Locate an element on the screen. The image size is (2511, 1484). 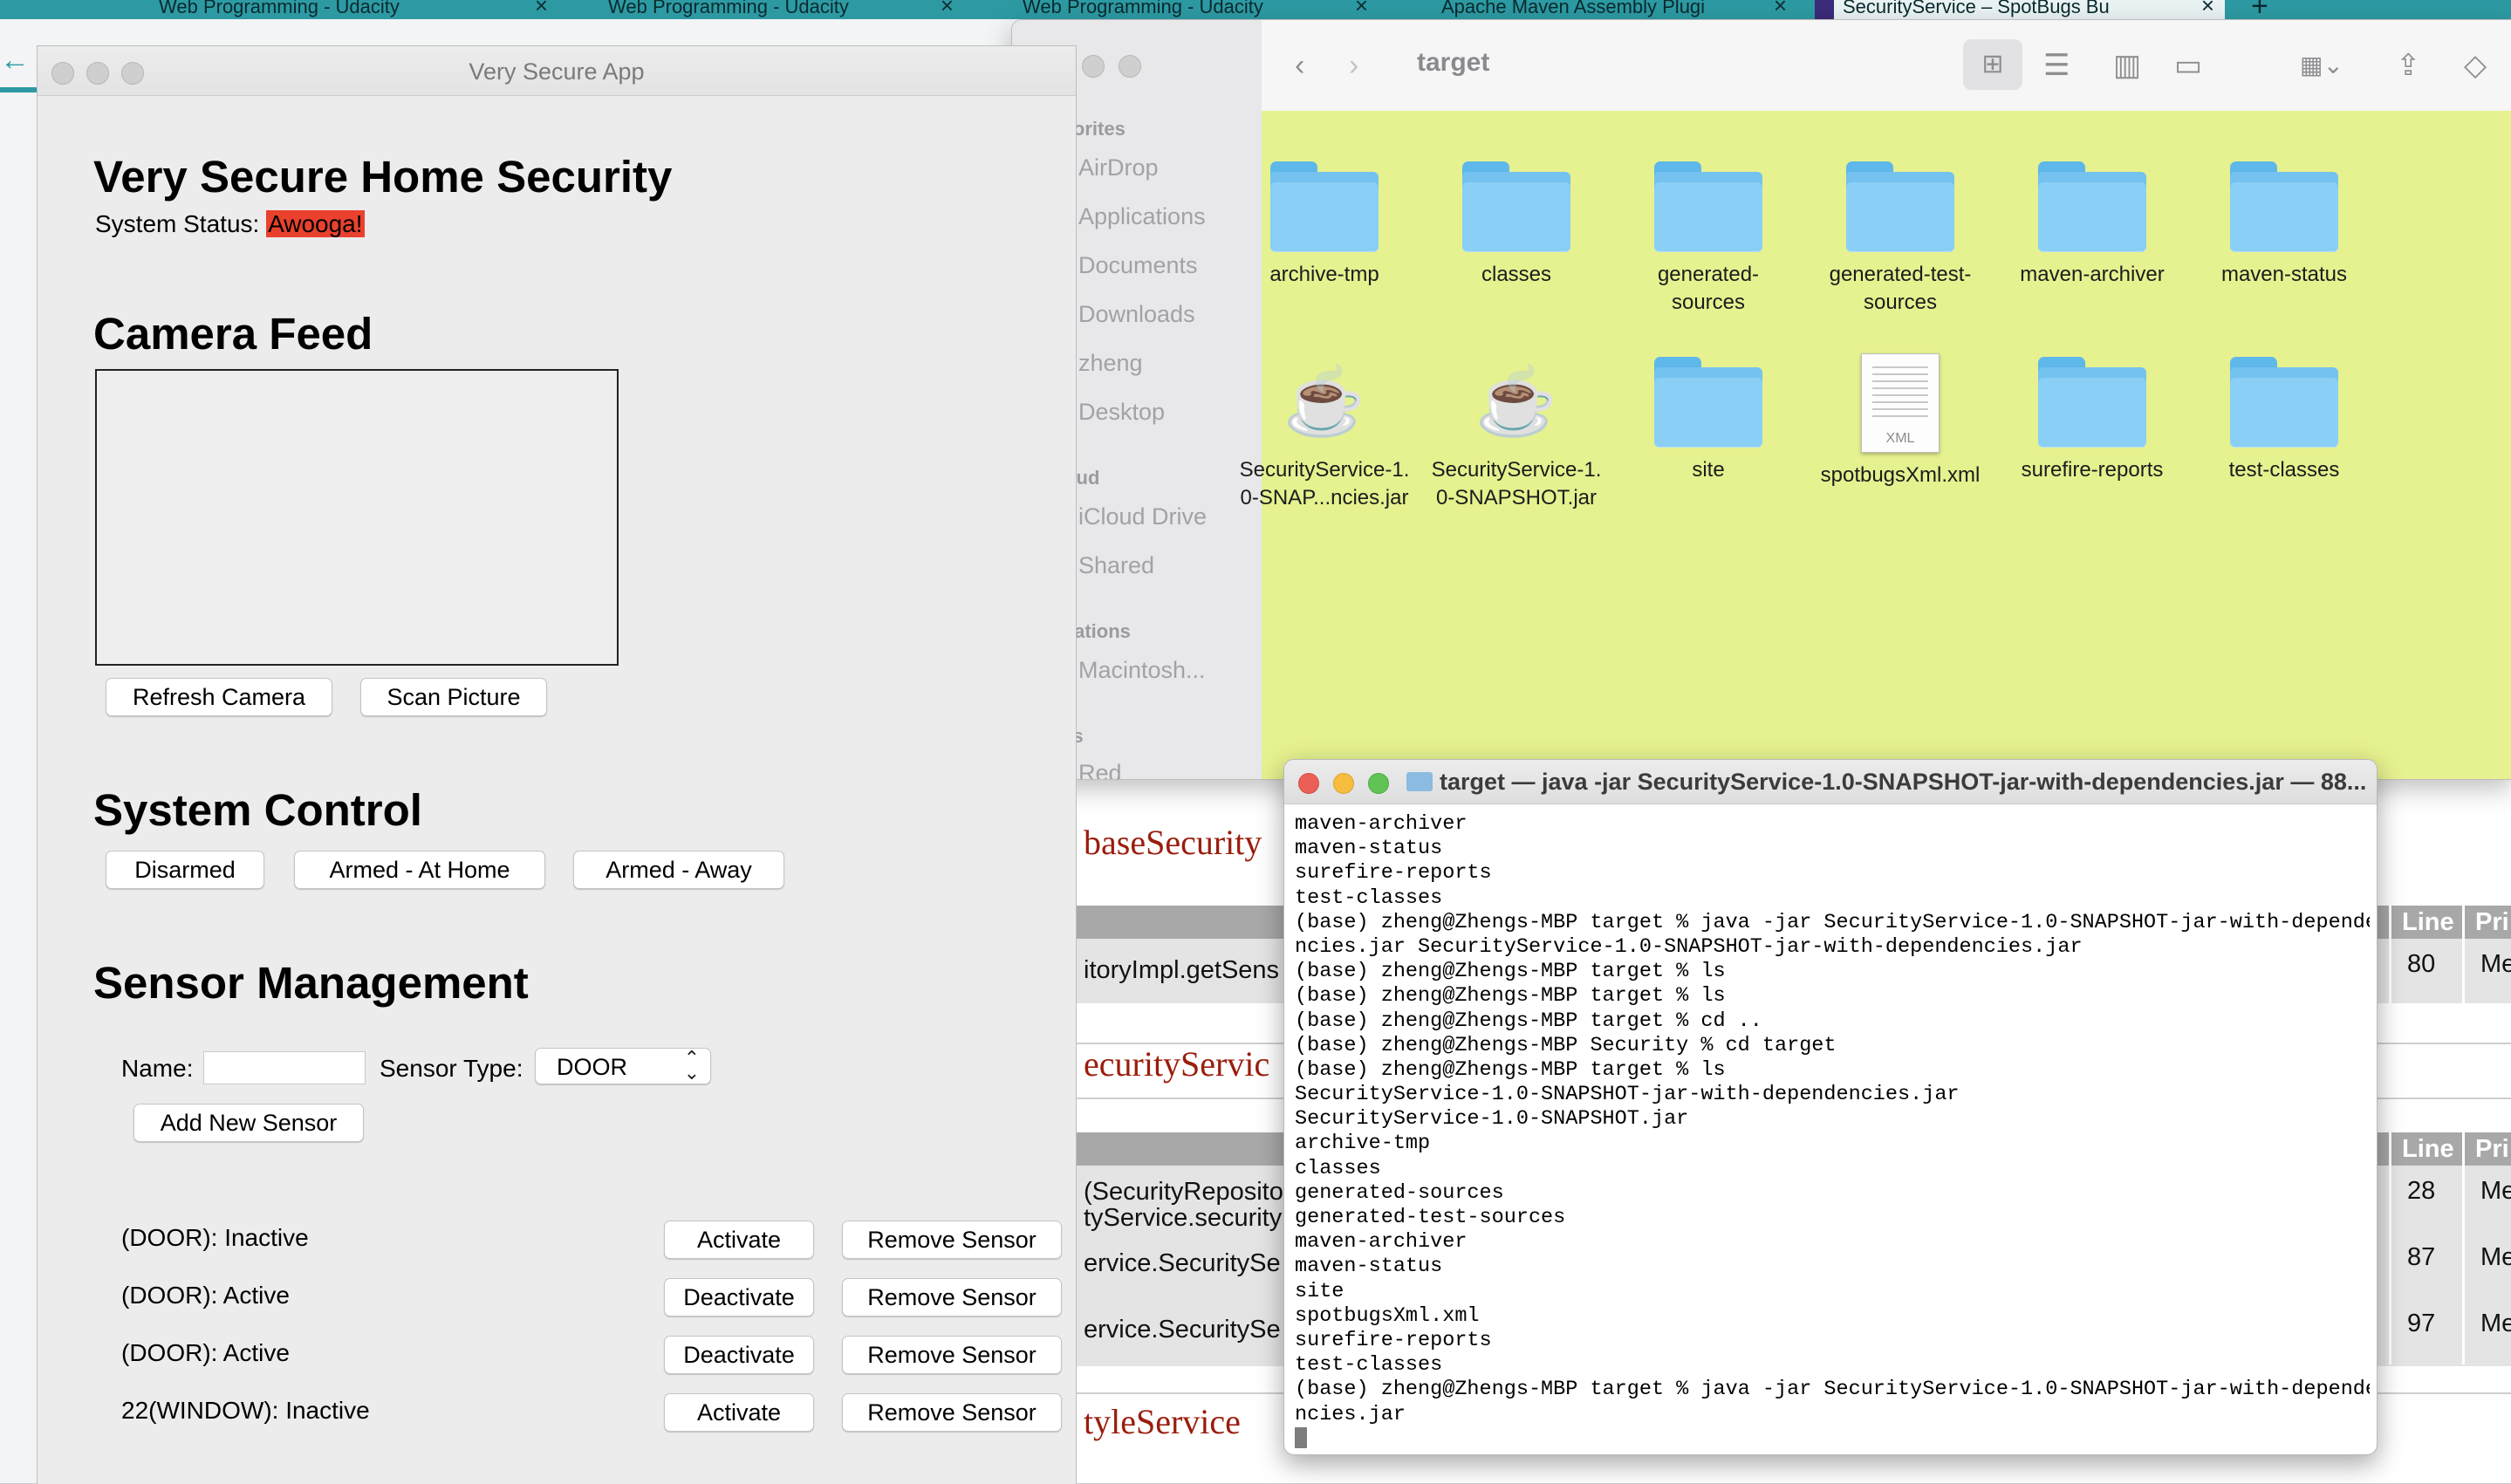
file-snapshot-jar: ☕ SecurityService-1. 0-SNAPSHOT.jar is located at coordinates (1516, 434).